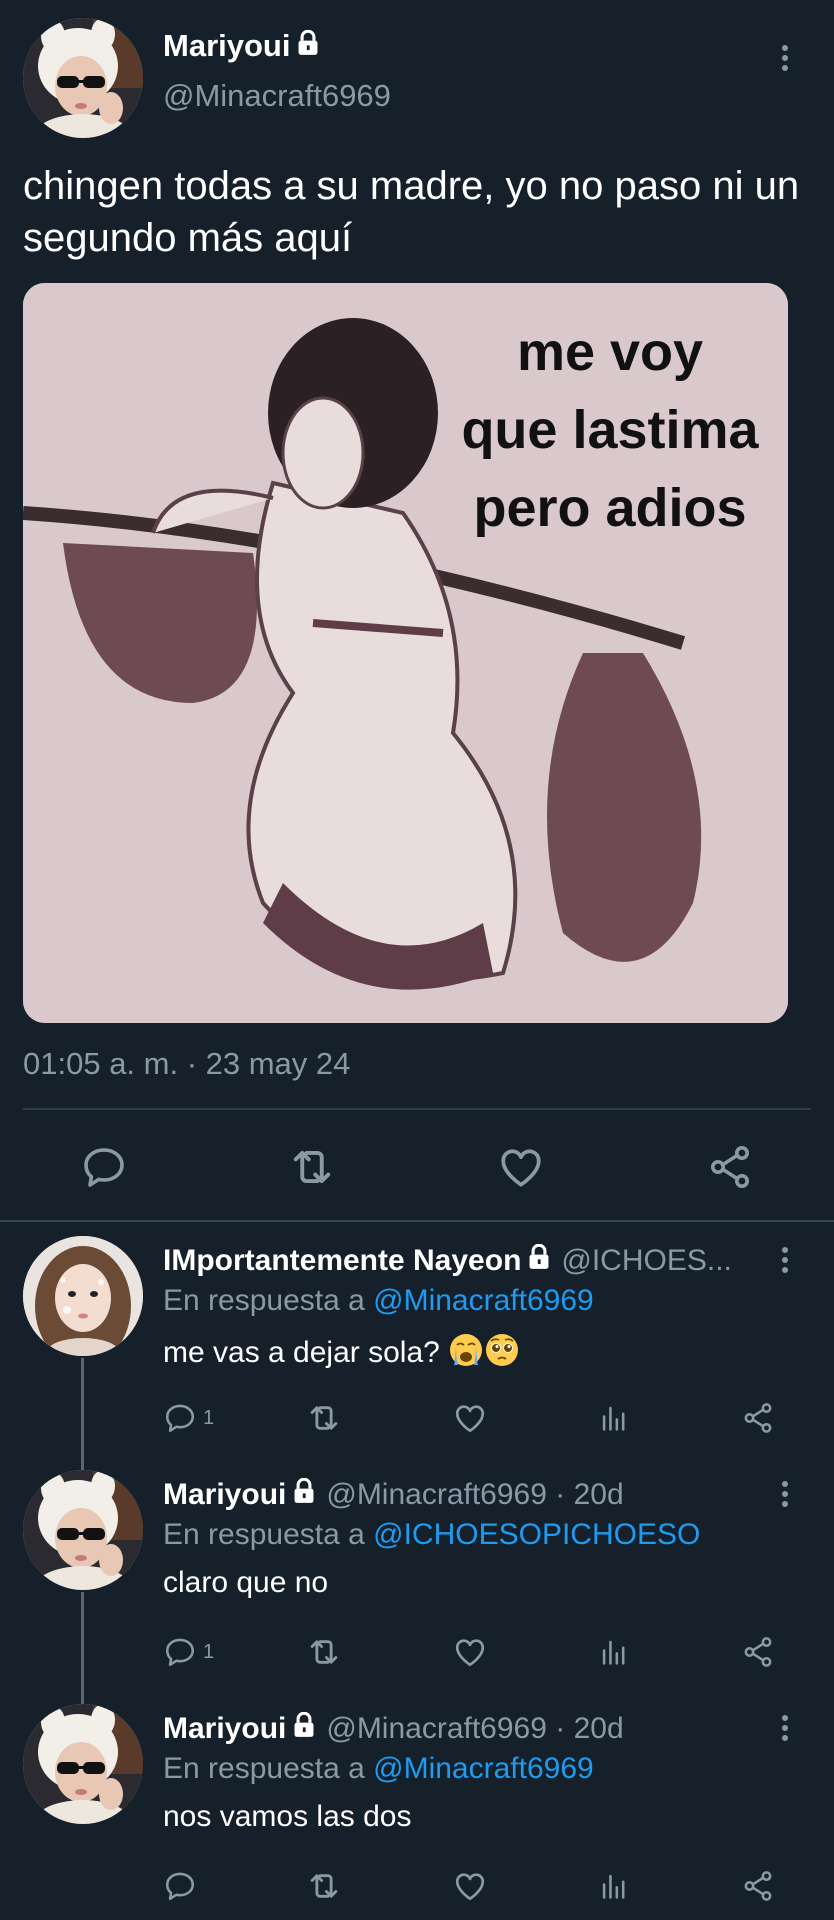 Image resolution: width=834 pixels, height=1920 pixels. I want to click on caption-line: me voy, so click(610, 352).